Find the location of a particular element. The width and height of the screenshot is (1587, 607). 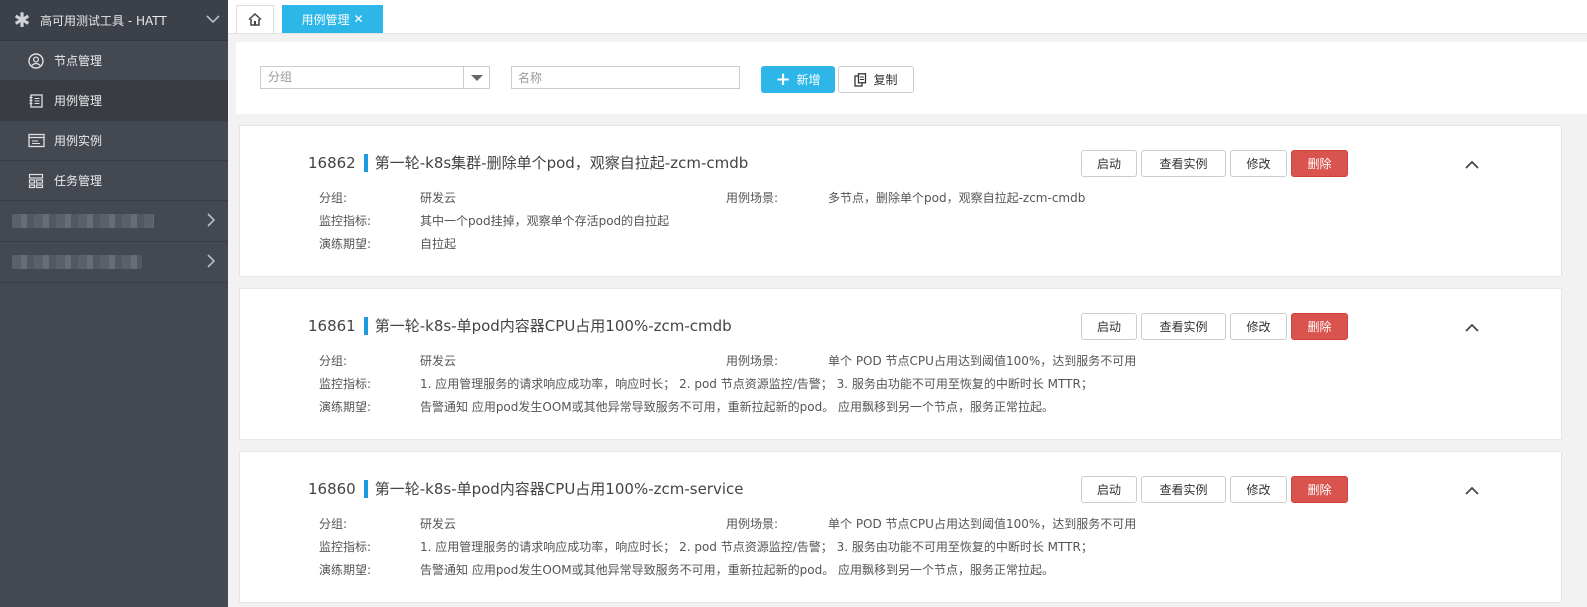

copy-icon is located at coordinates (860, 79).